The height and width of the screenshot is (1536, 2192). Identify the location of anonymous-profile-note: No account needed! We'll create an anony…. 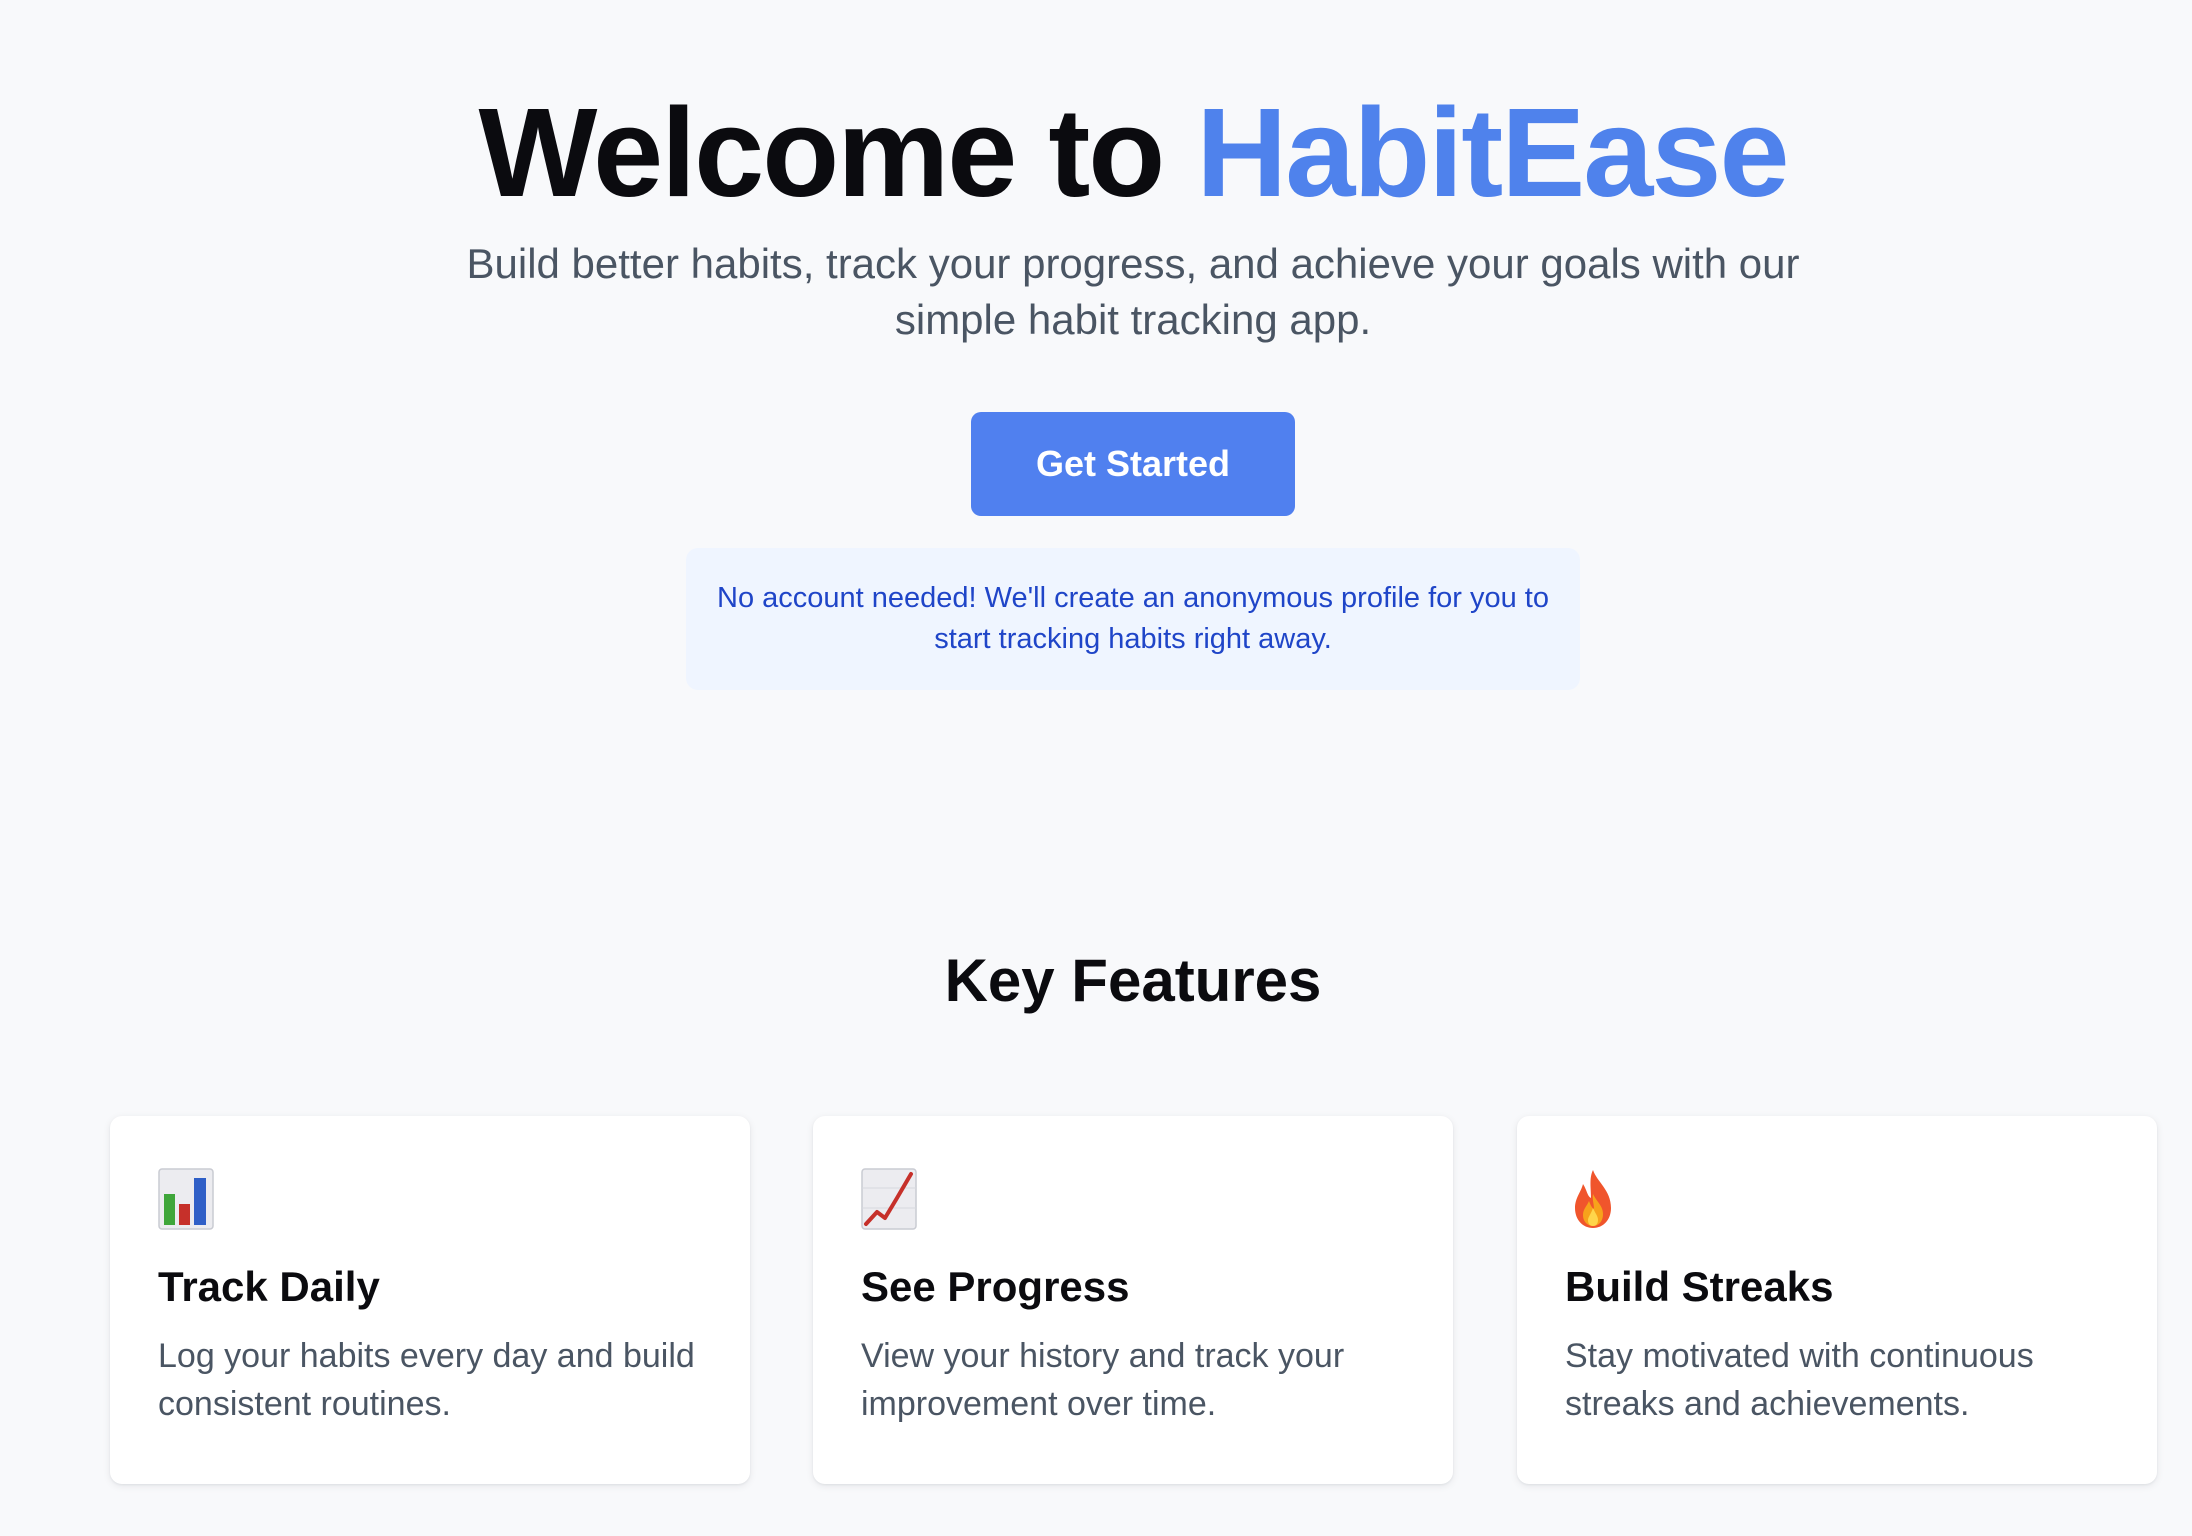
(1133, 619).